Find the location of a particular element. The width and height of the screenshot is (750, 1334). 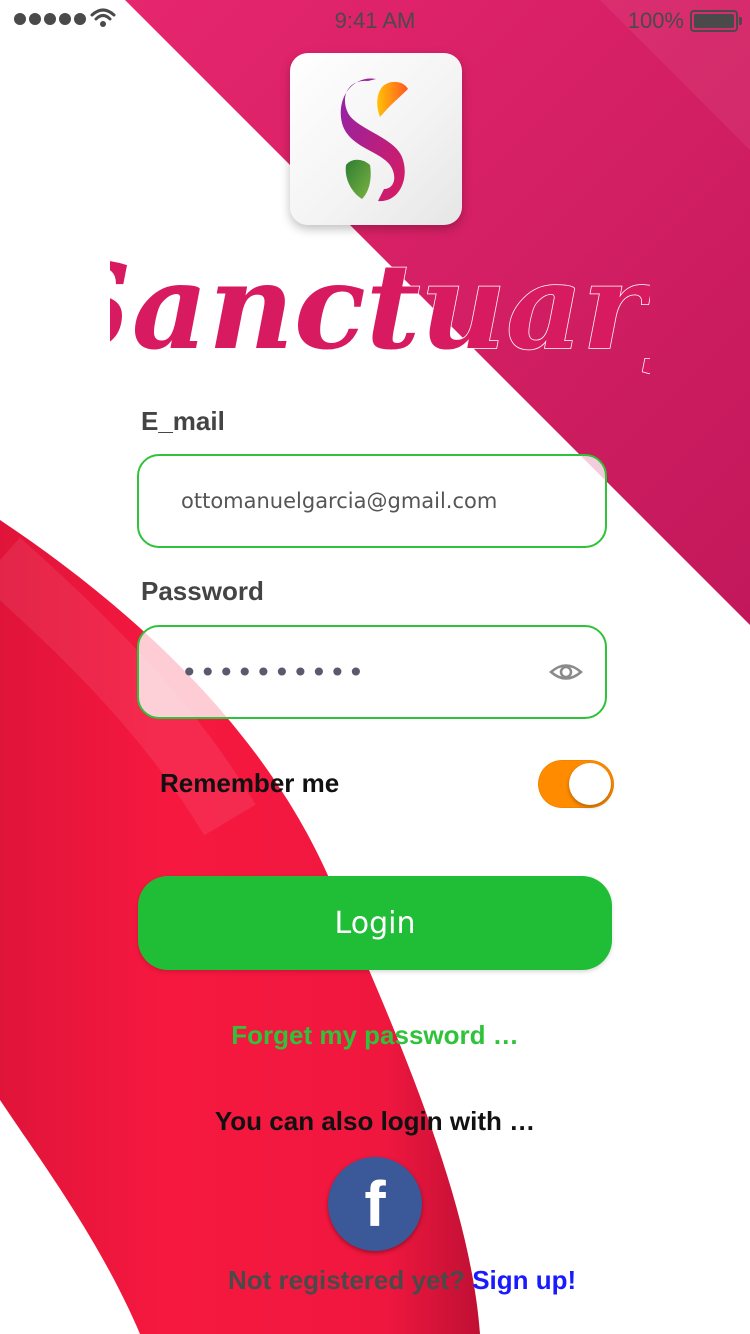

email-label: E_mail is located at coordinates (183, 421).